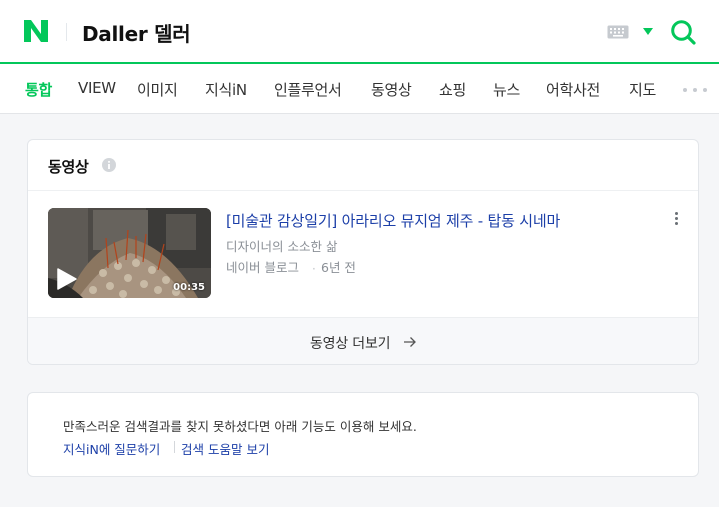 This screenshot has height=507, width=719. What do you see at coordinates (174, 447) in the screenshot?
I see `link-divider` at bounding box center [174, 447].